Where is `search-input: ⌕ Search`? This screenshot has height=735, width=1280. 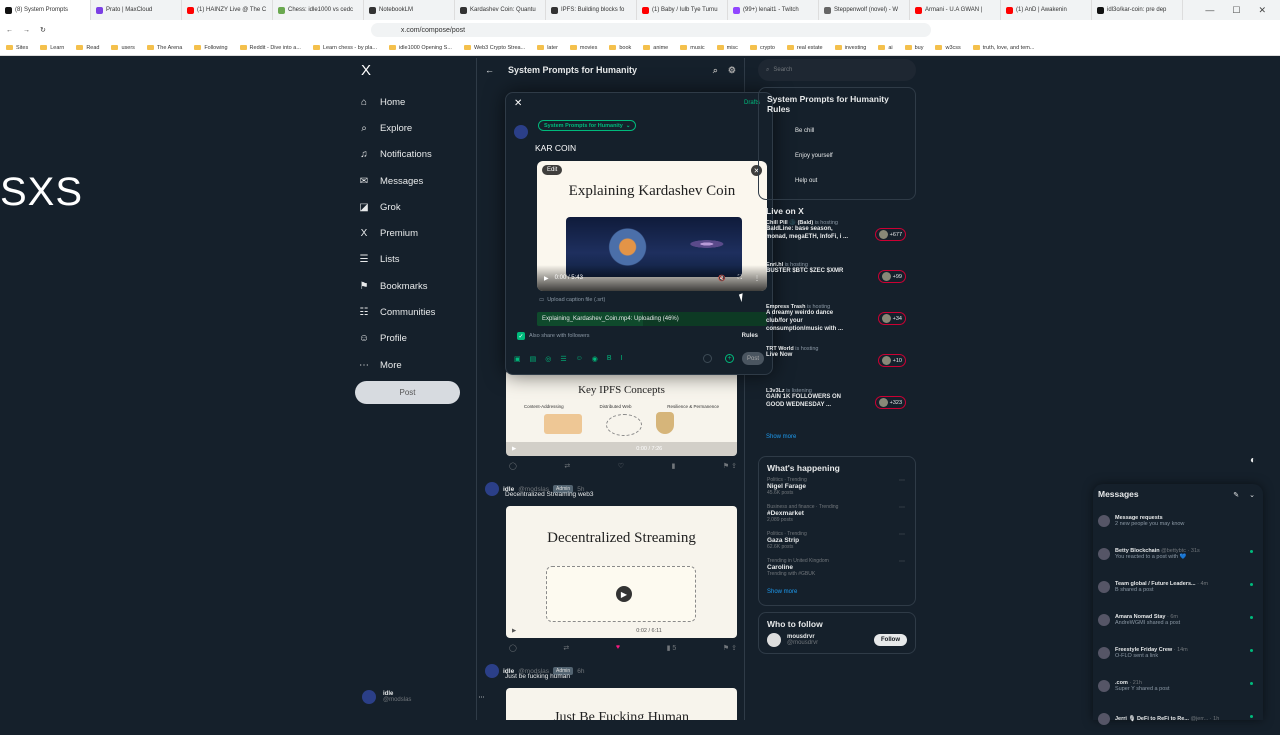 search-input: ⌕ Search is located at coordinates (837, 70).